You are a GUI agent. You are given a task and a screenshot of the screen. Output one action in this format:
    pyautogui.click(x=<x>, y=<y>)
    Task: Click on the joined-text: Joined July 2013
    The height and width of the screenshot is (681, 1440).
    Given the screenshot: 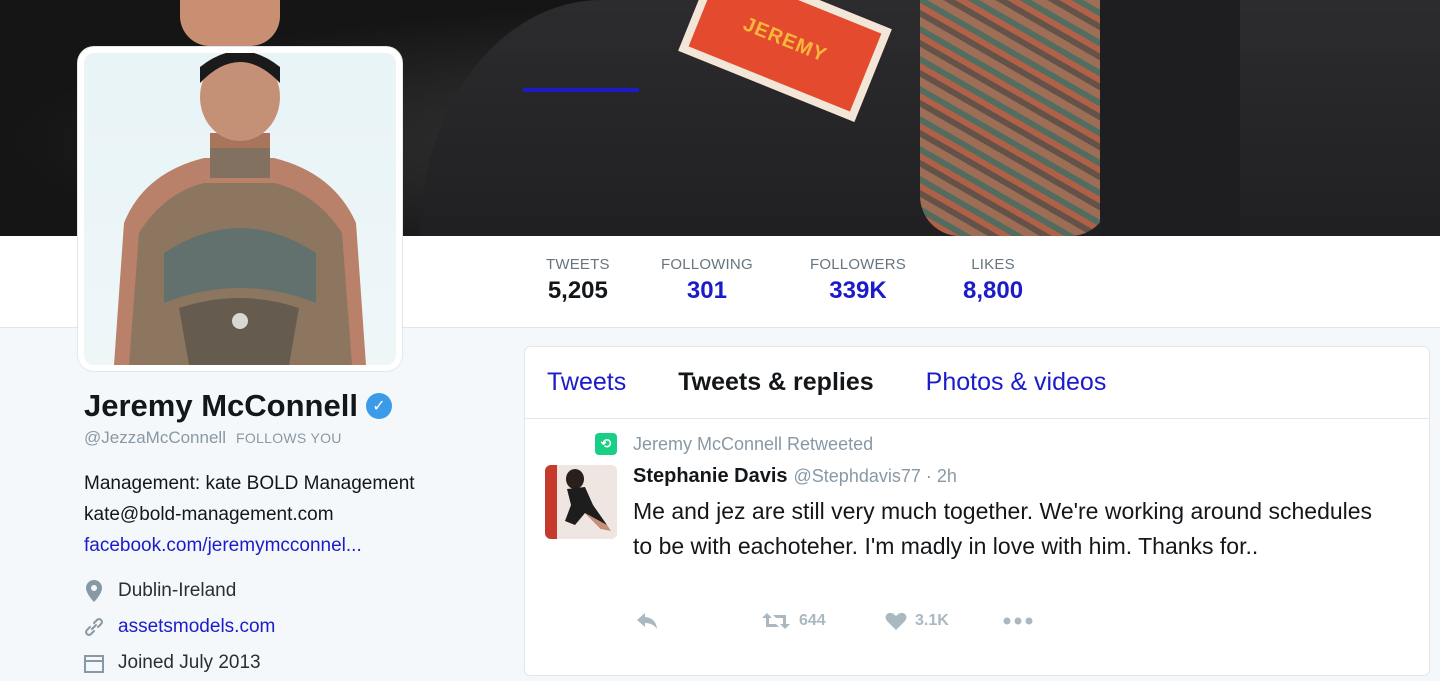 What is the action you would take?
    pyautogui.click(x=189, y=662)
    